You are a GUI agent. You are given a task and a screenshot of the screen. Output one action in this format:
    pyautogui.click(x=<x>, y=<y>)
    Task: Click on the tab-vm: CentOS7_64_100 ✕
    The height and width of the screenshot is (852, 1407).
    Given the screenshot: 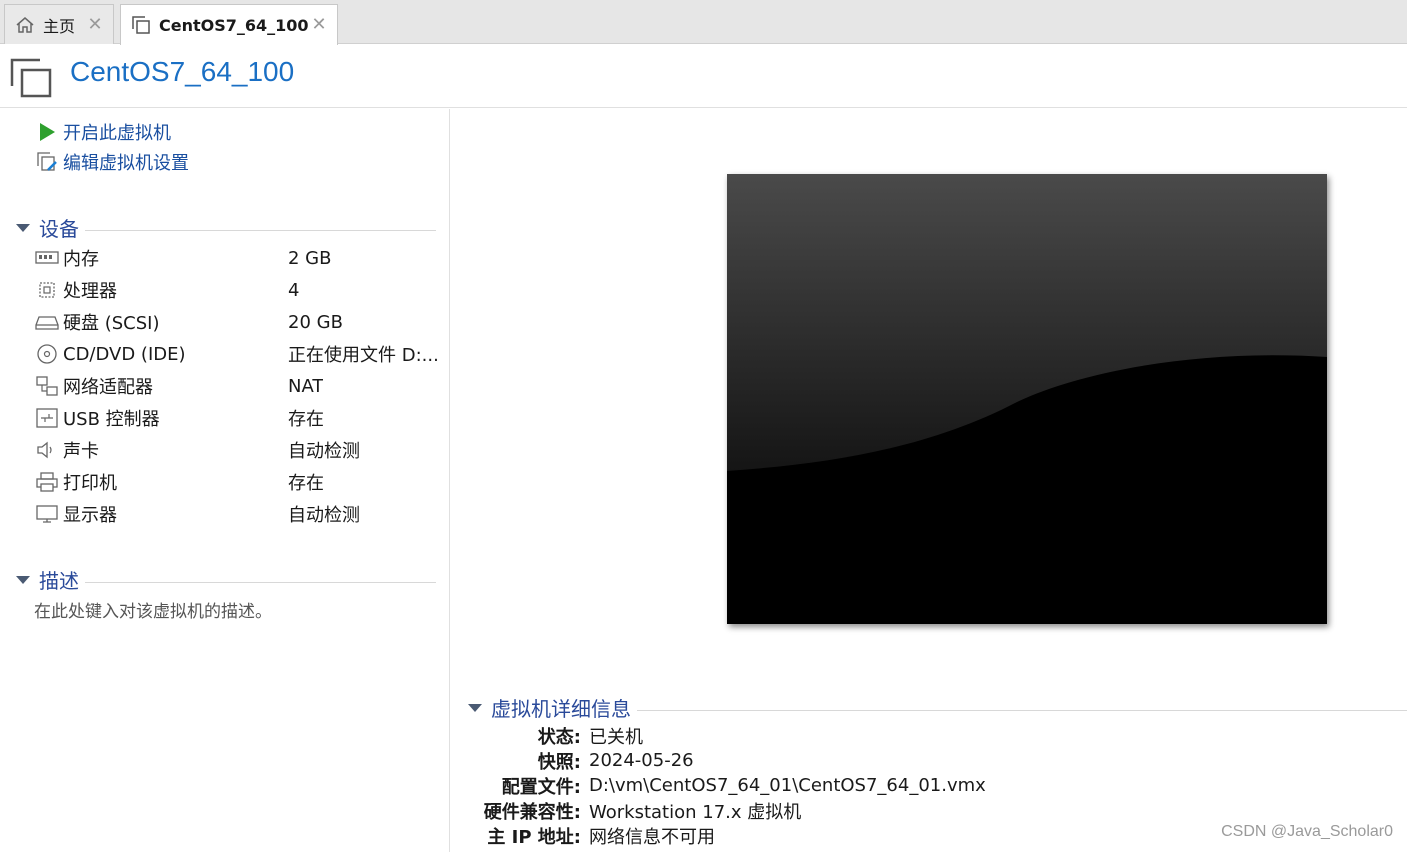 What is the action you would take?
    pyautogui.click(x=229, y=24)
    